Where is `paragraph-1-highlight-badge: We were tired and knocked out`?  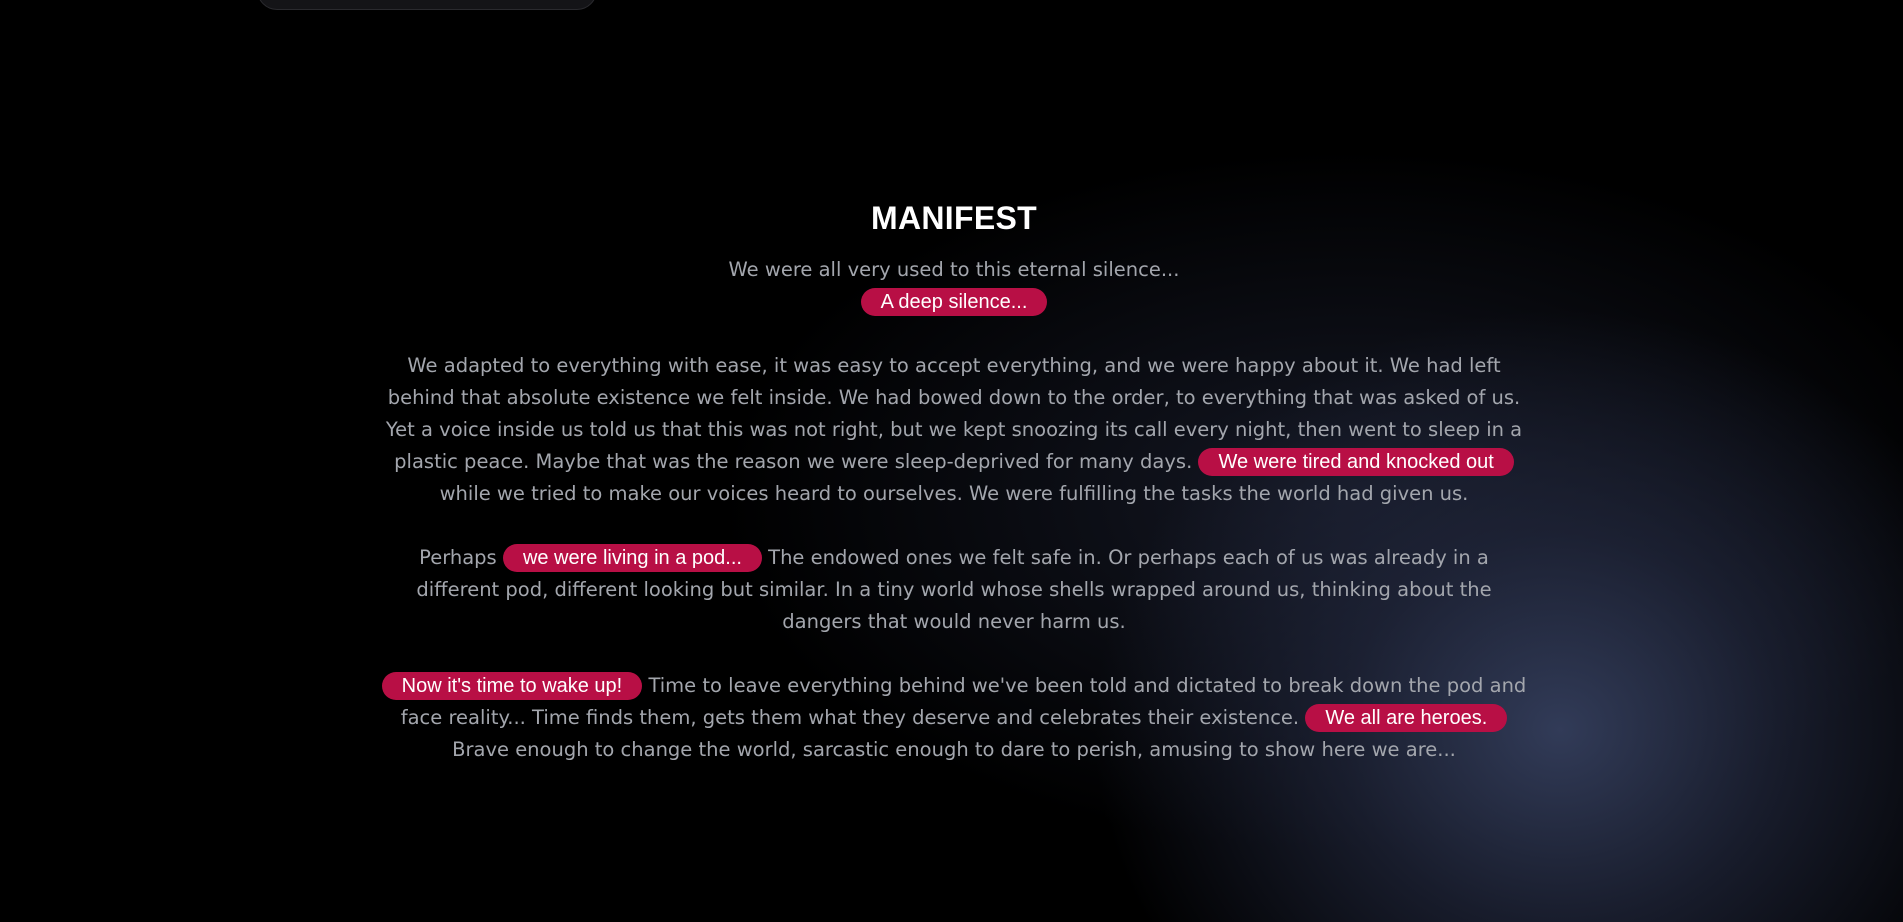
paragraph-1-highlight-badge: We were tired and knocked out is located at coordinates (1356, 462).